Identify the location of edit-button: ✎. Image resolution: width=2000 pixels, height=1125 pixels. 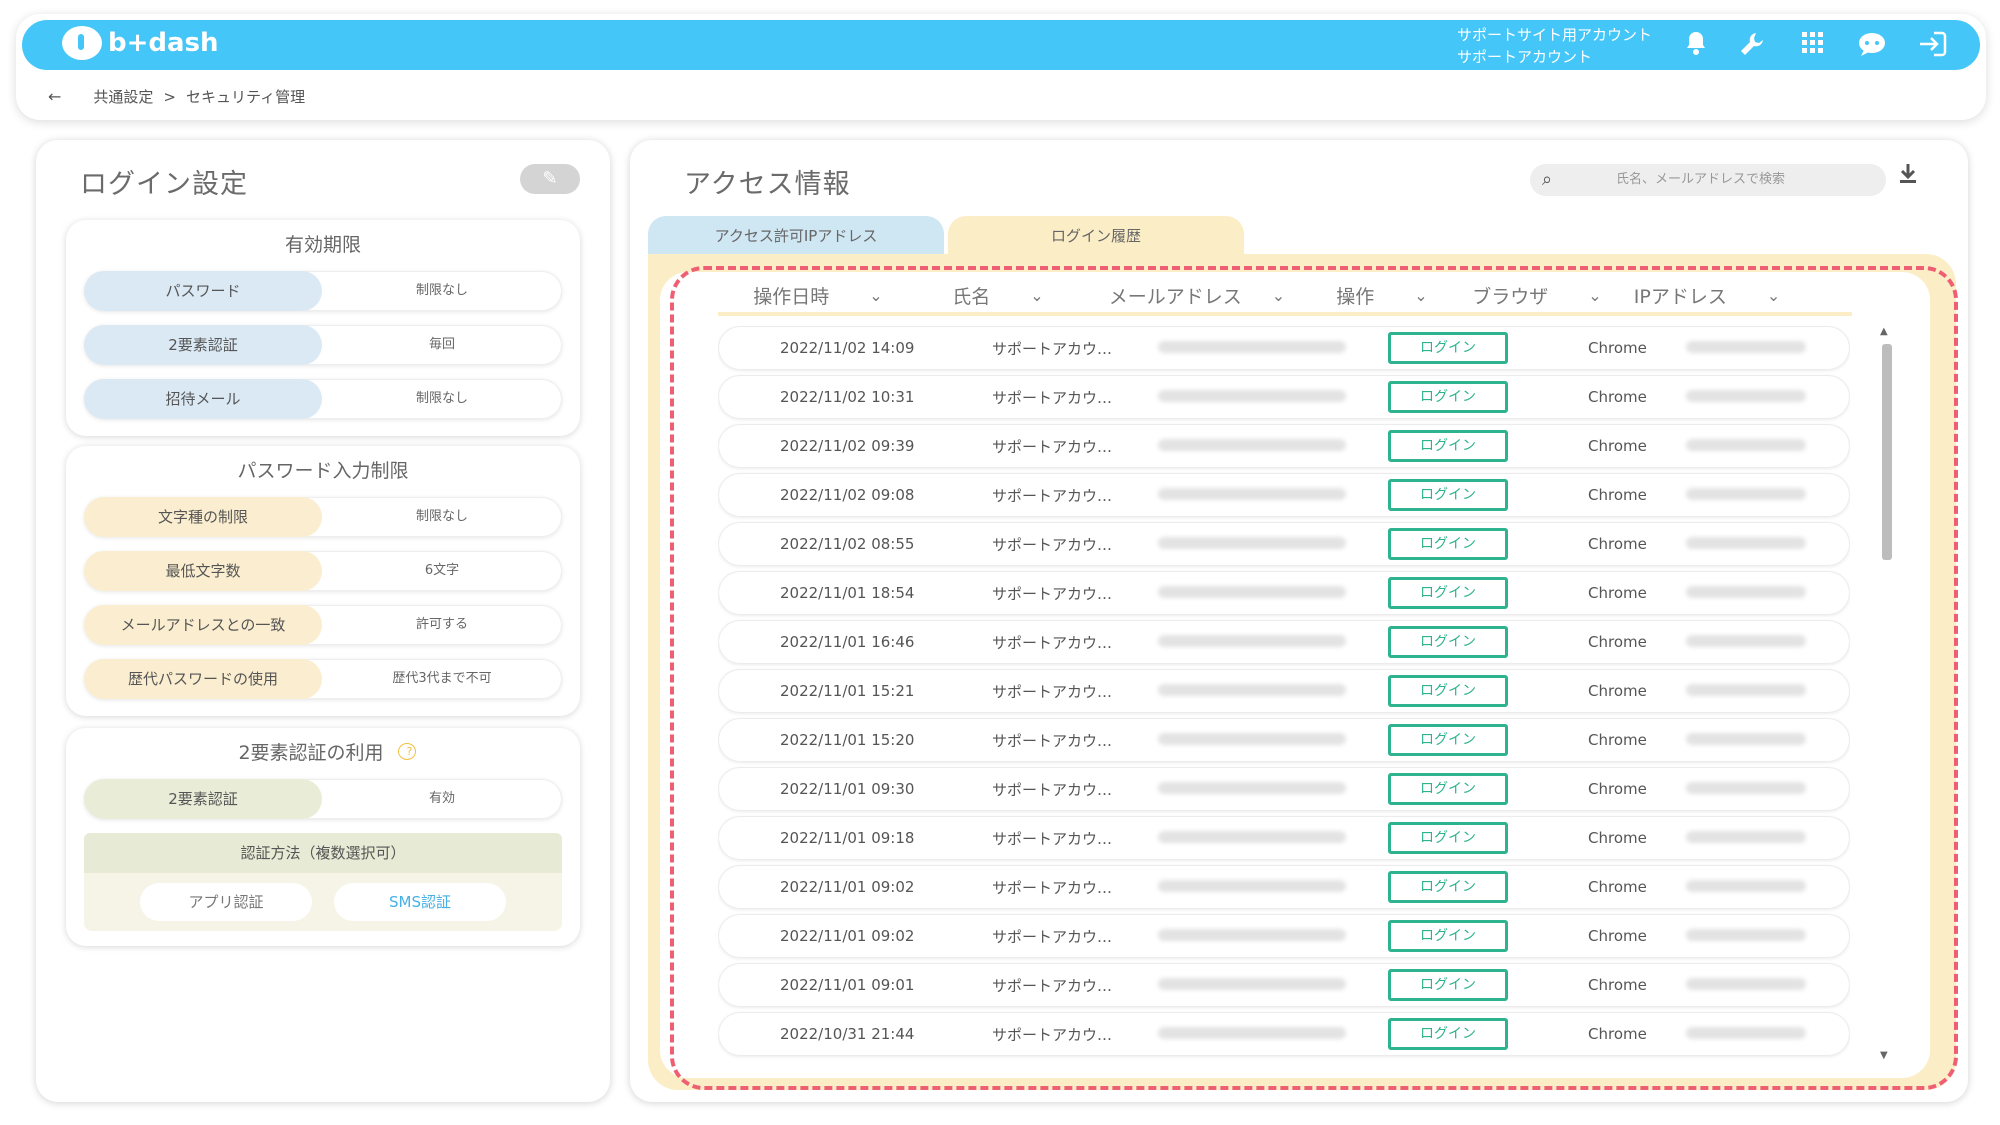
(550, 179).